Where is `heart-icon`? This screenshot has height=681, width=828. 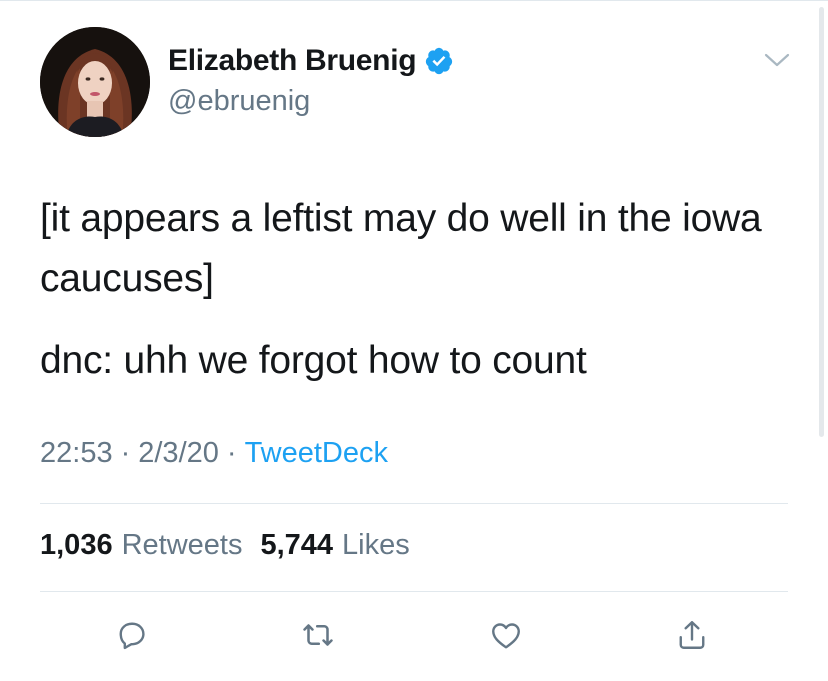 heart-icon is located at coordinates (506, 636).